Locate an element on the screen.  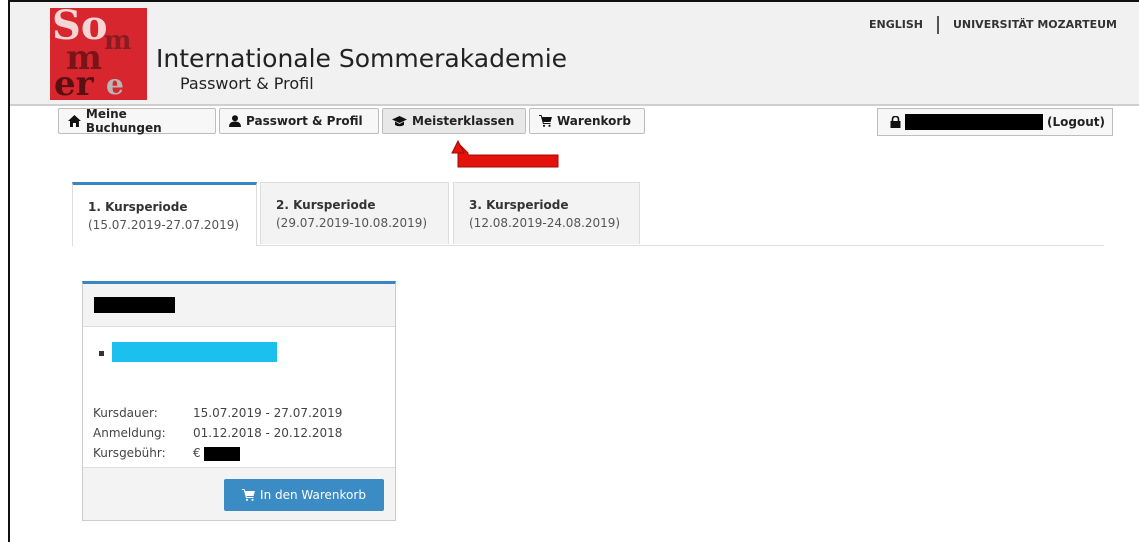
nav-meisterklassen: Meisterklassen is located at coordinates (454, 121).